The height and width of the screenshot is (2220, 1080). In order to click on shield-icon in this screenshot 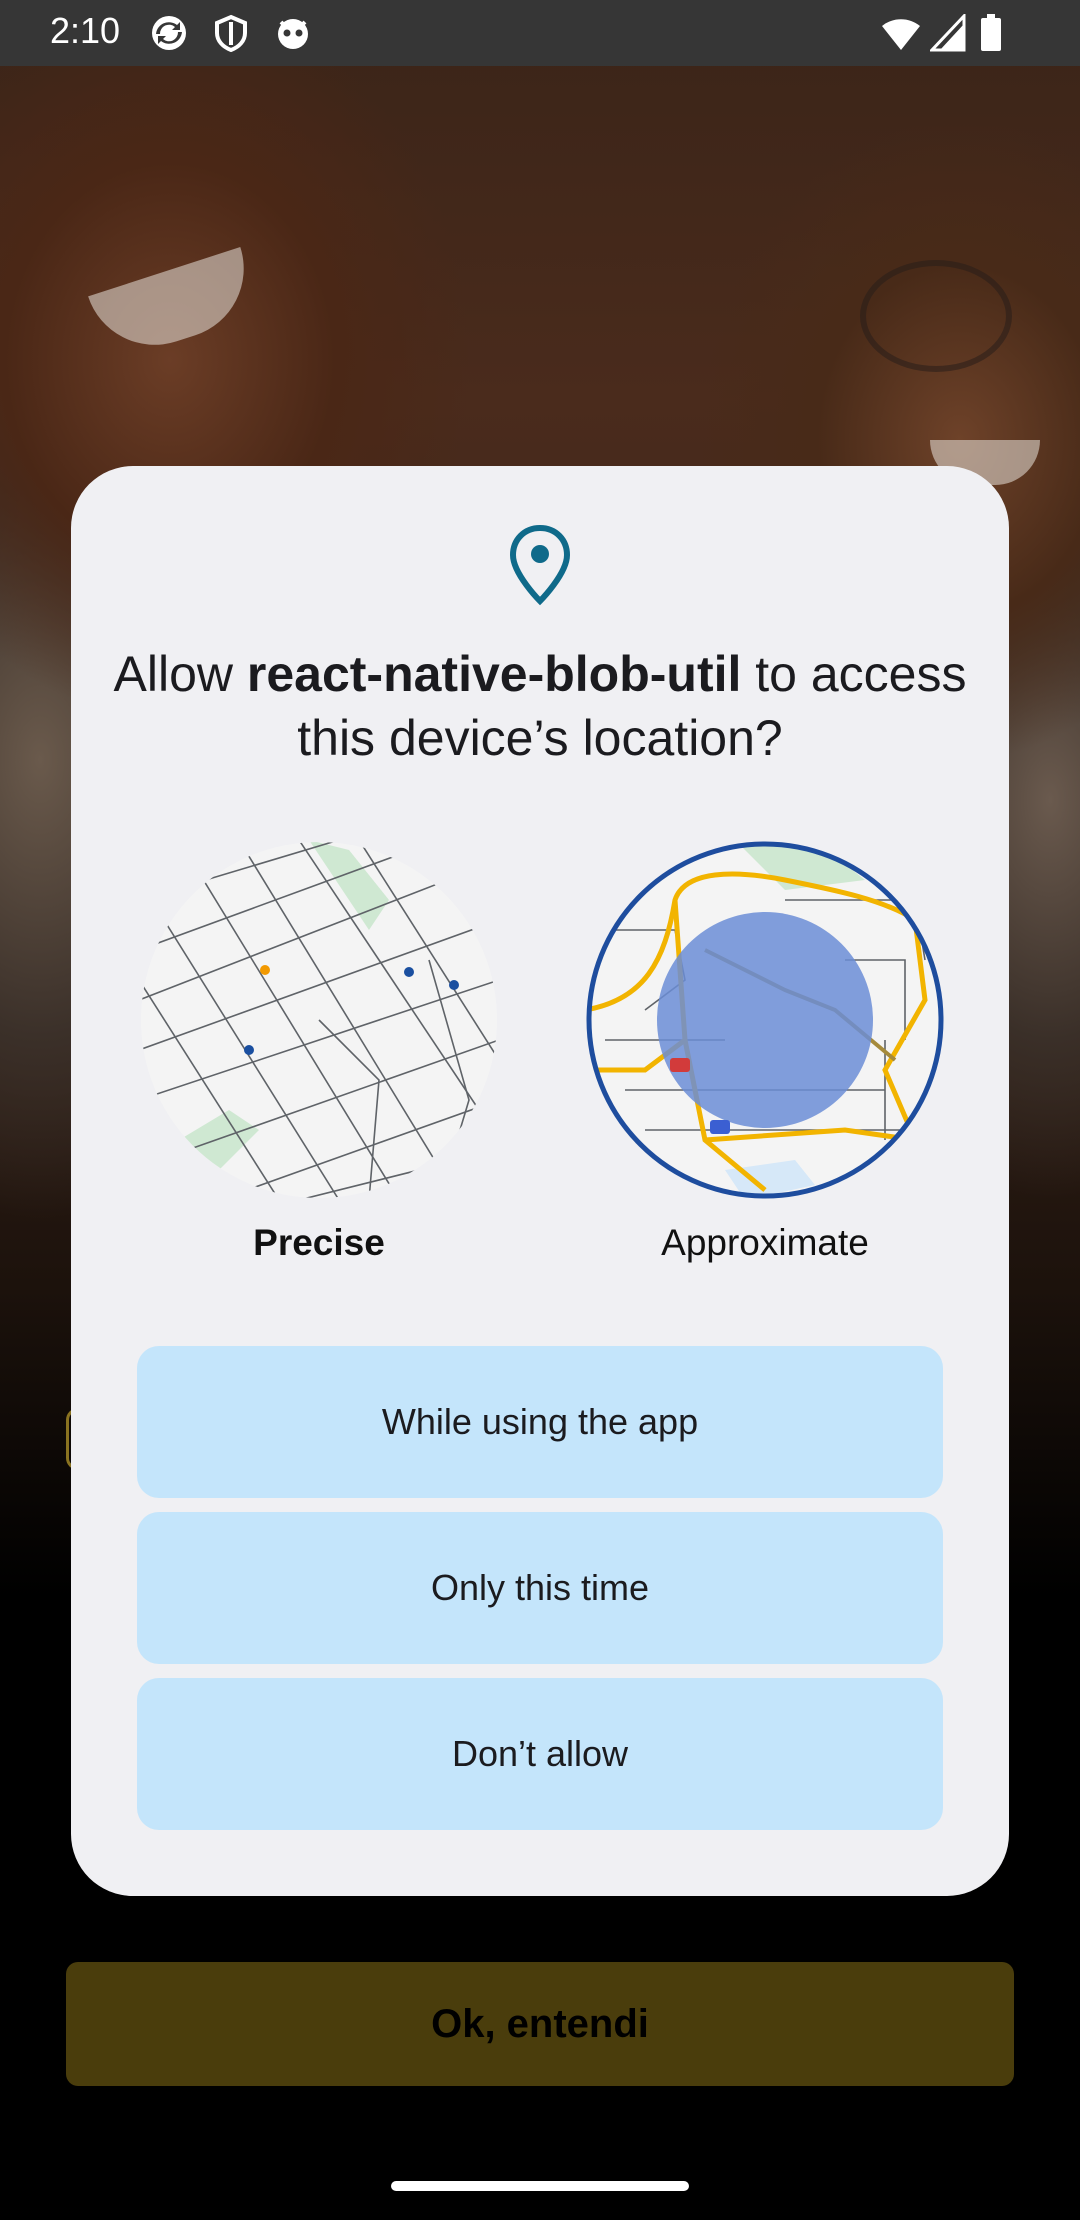, I will do `click(231, 33)`.